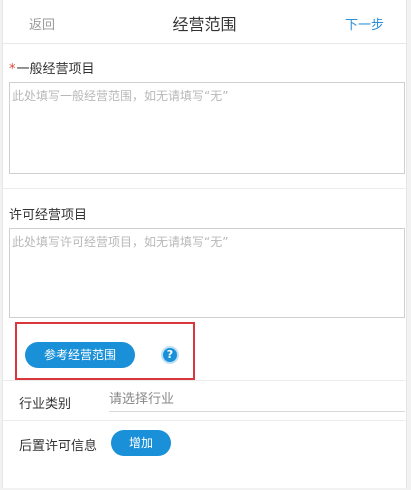 The image size is (411, 490). I want to click on reference-scope-button: 参考经营范围, so click(80, 355).